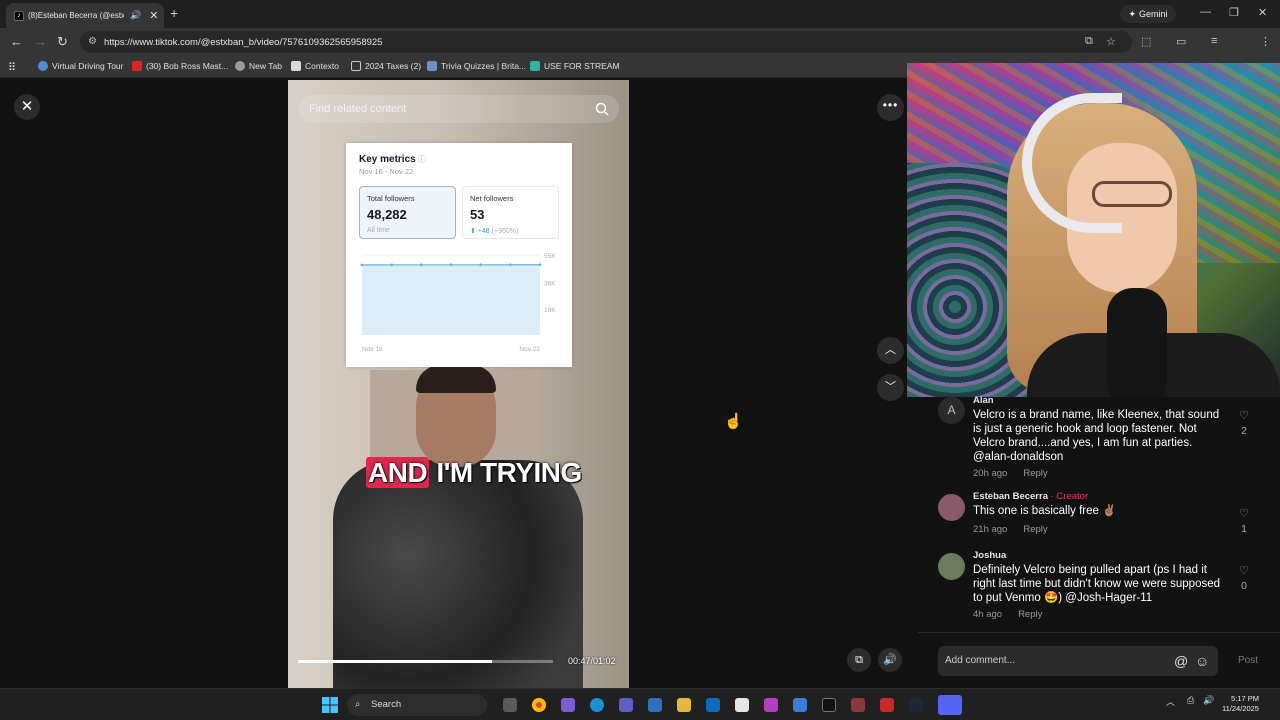 Image resolution: width=1280 pixels, height=720 pixels. I want to click on x-tick-label: Nov 16, so click(372, 349).